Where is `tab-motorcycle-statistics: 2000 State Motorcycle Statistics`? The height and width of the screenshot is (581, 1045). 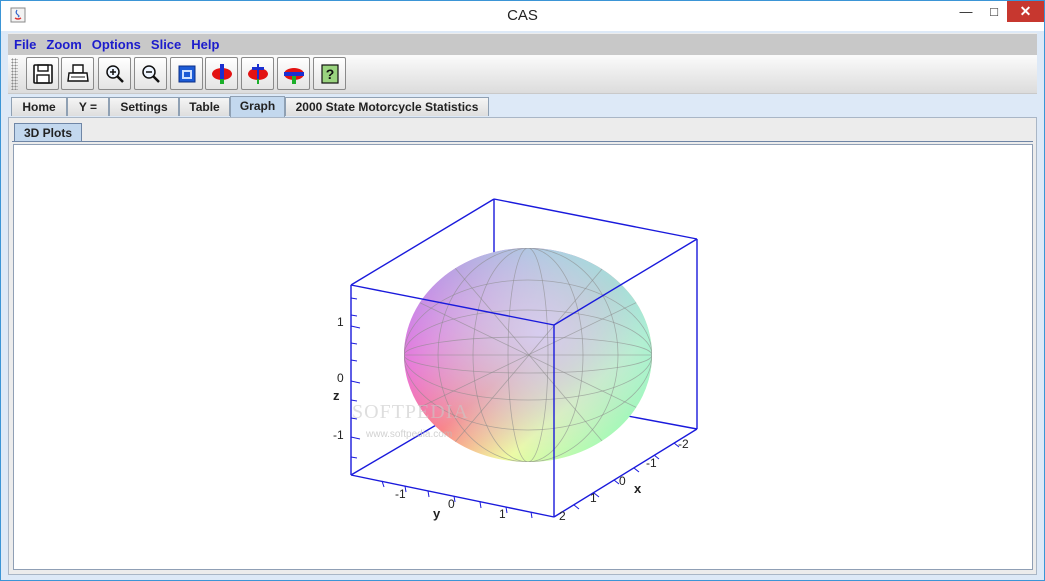 tab-motorcycle-statistics: 2000 State Motorcycle Statistics is located at coordinates (387, 106).